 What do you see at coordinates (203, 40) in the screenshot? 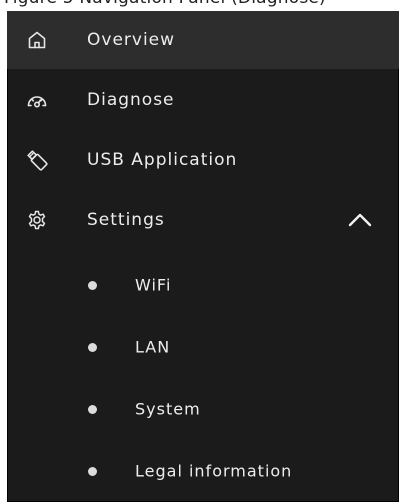
I see `nav-item-overview: Overview` at bounding box center [203, 40].